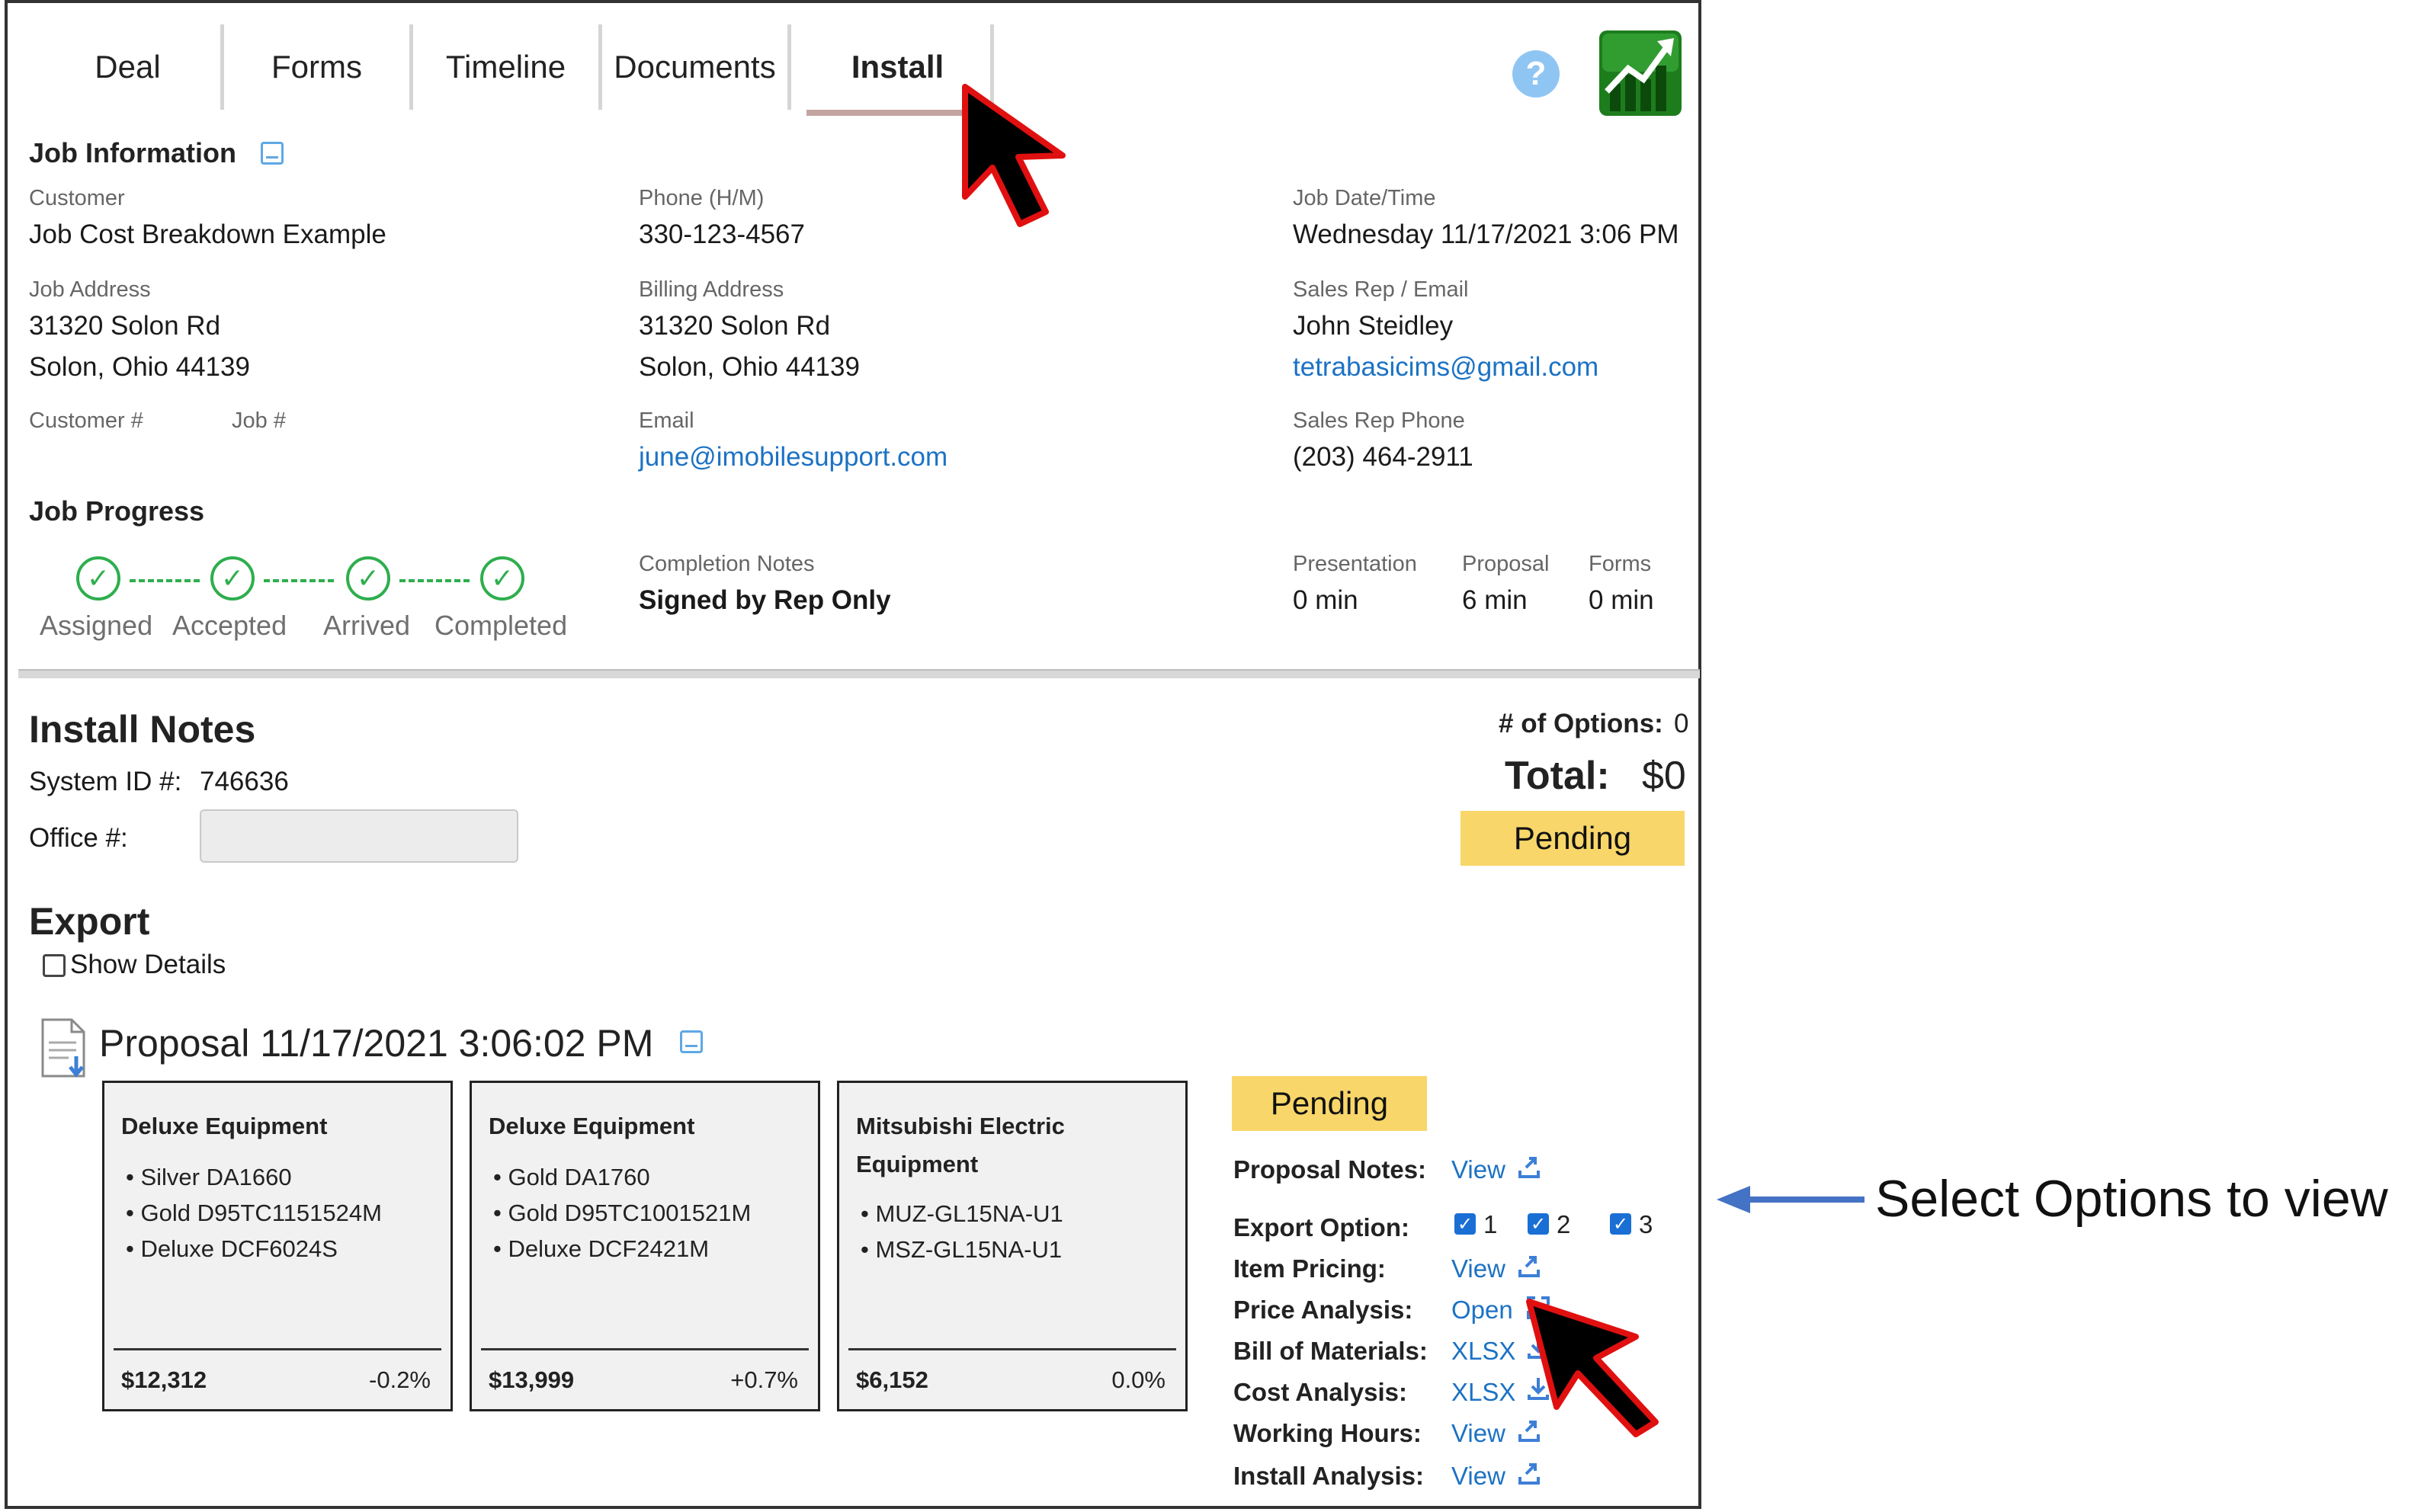 This screenshot has width=2424, height=1512. What do you see at coordinates (78, 838) in the screenshot?
I see `office-number-label: Office #:` at bounding box center [78, 838].